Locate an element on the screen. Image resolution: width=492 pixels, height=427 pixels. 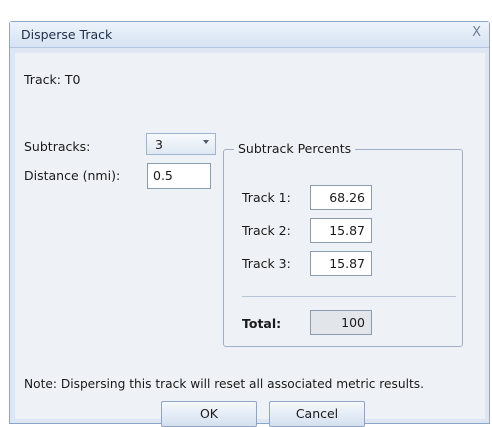
track-1-percent-value: 68.26 is located at coordinates (347, 197).